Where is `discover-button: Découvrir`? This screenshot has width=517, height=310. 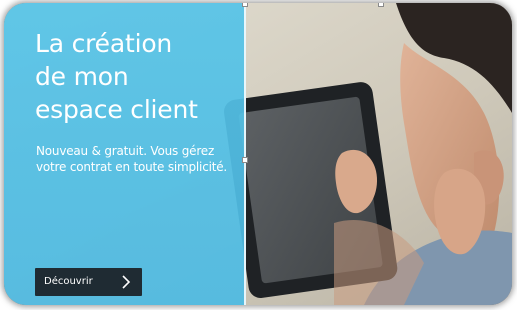 discover-button: Découvrir is located at coordinates (88, 282).